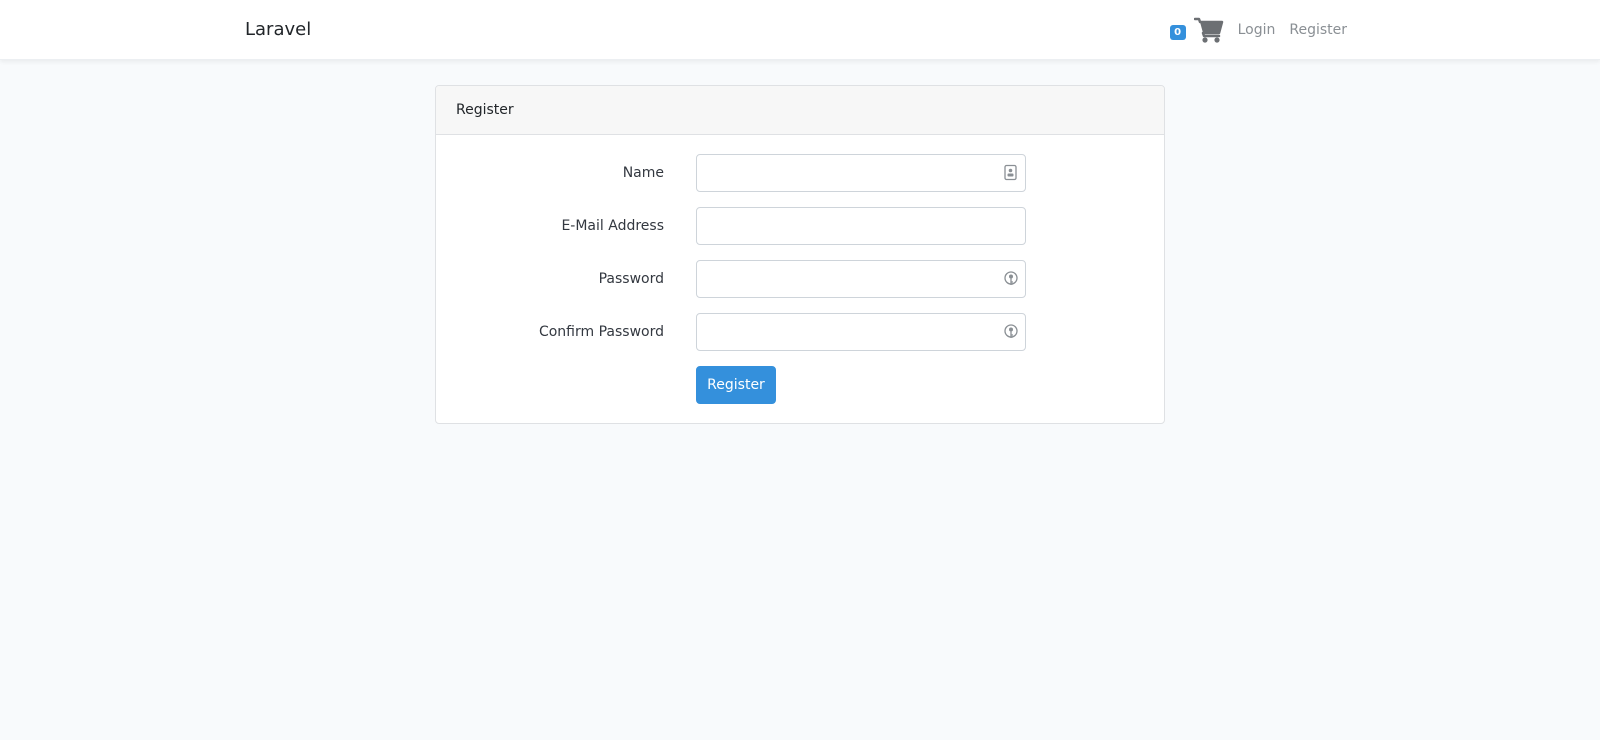 The width and height of the screenshot is (1600, 740). What do you see at coordinates (643, 173) in the screenshot?
I see `name-label: Name` at bounding box center [643, 173].